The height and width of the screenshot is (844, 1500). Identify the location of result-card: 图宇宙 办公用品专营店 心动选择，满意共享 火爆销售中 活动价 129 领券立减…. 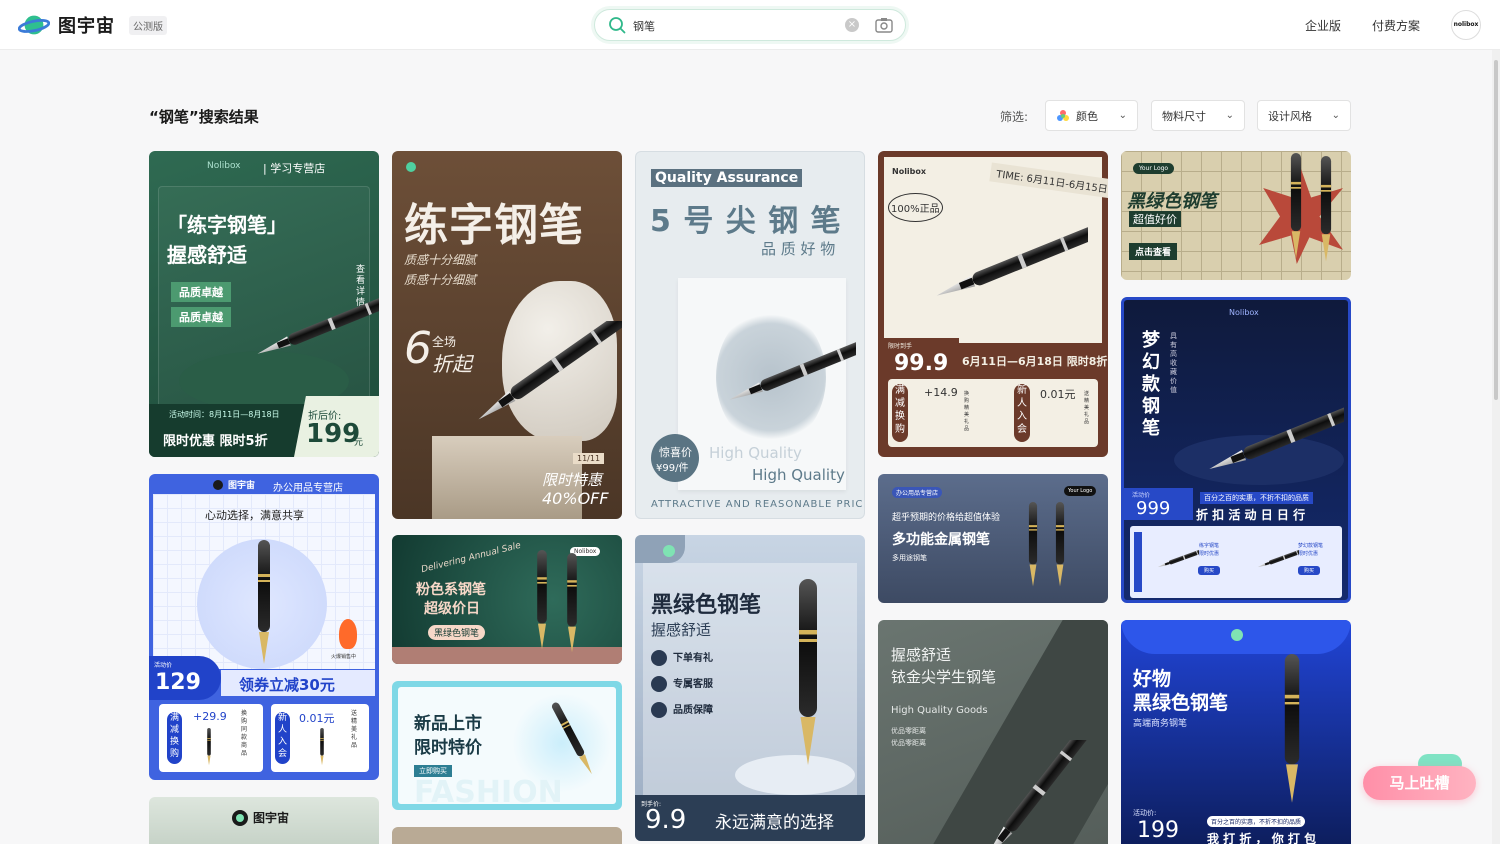
(264, 627).